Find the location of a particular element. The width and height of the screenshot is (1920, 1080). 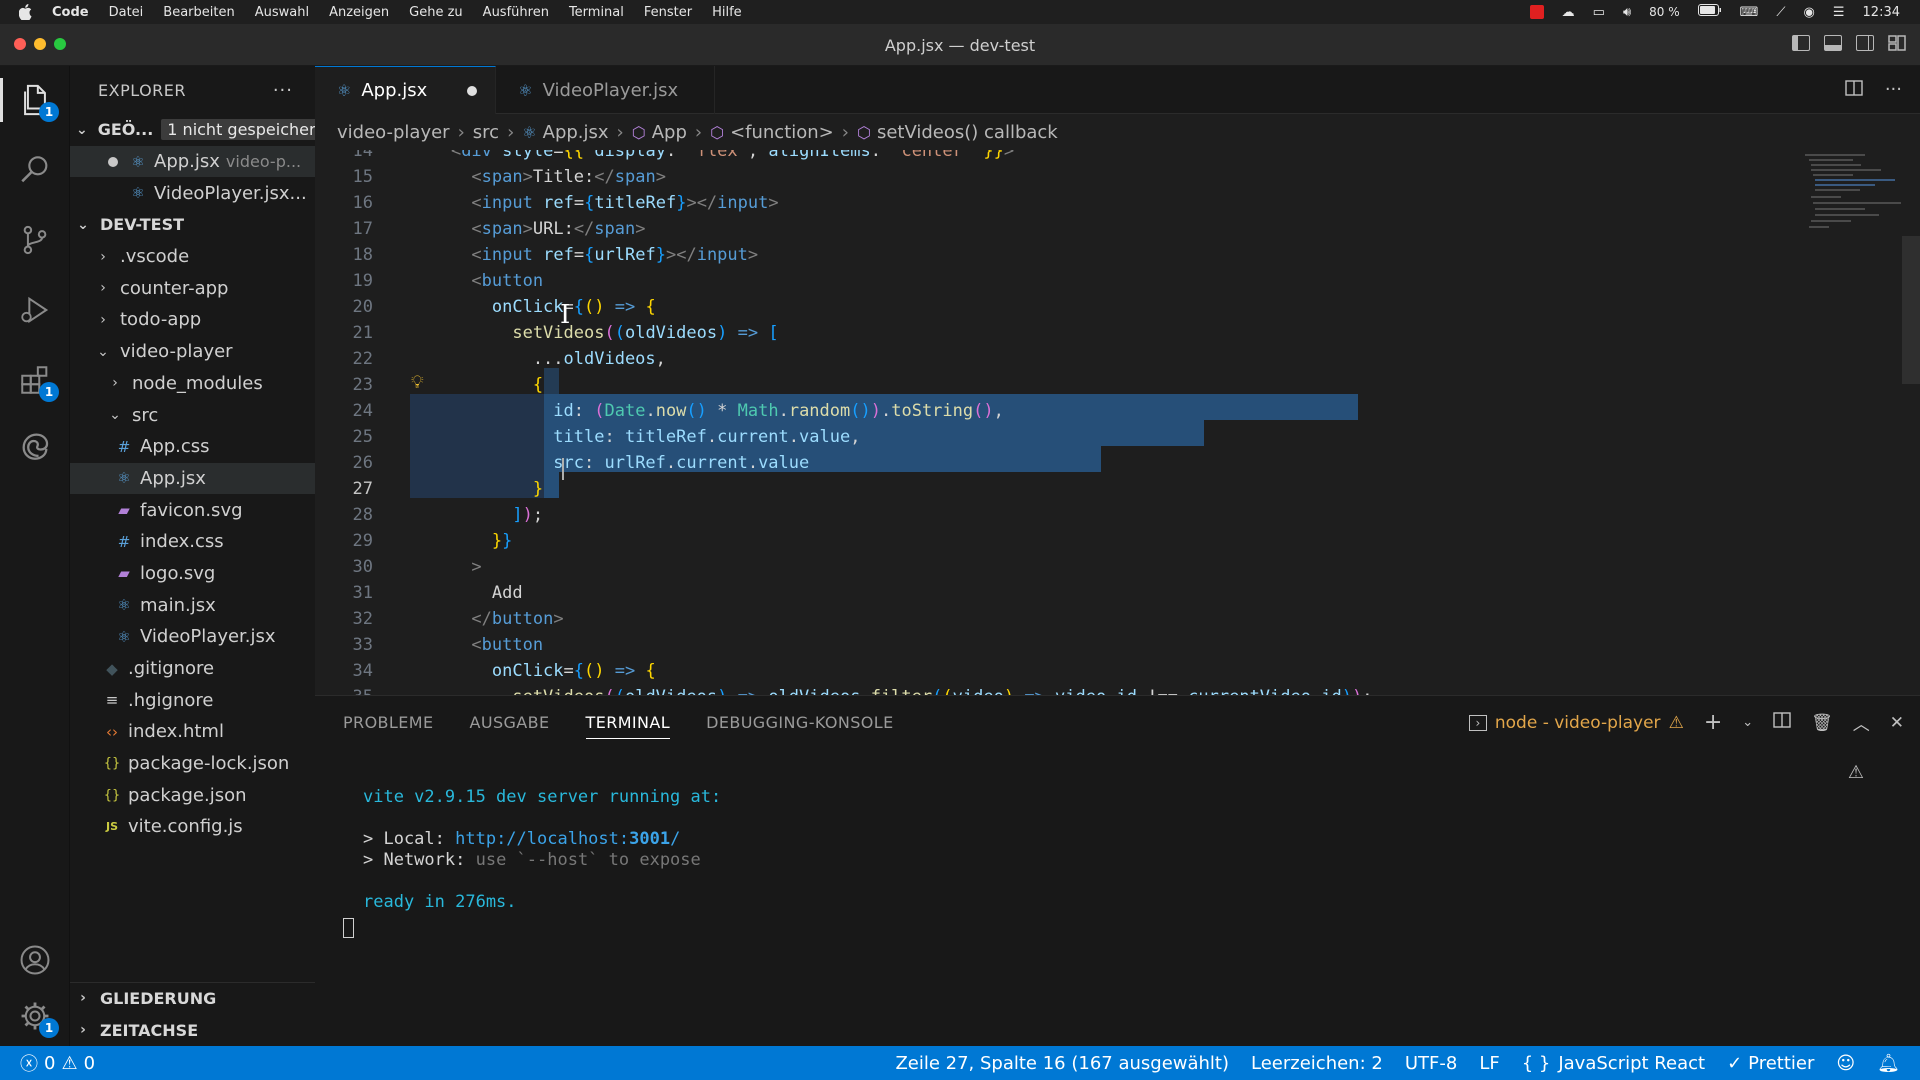

breadcrumb-symbol: App is located at coordinates (669, 132).